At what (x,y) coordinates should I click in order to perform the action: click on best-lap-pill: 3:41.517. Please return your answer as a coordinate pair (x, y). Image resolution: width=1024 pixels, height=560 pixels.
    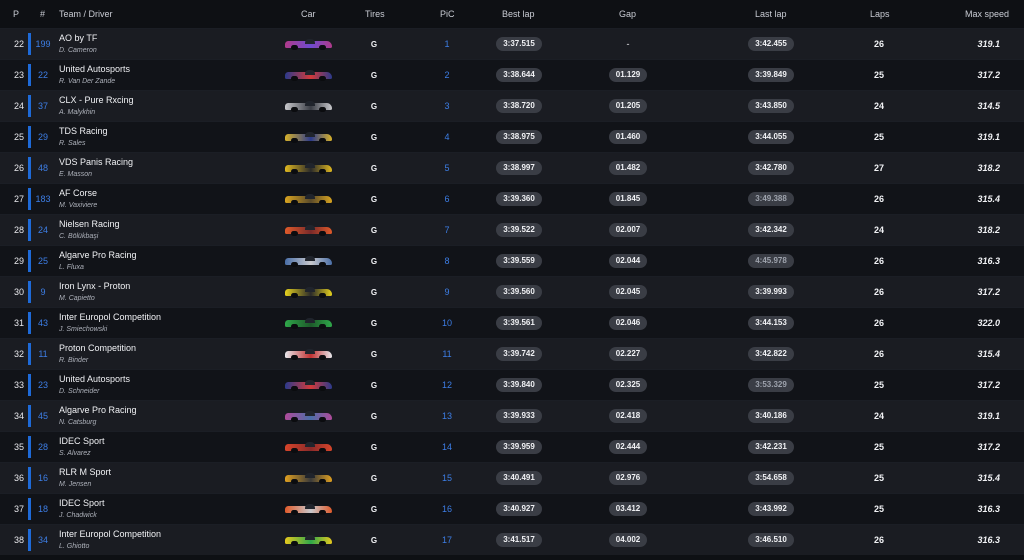
    Looking at the image, I should click on (519, 540).